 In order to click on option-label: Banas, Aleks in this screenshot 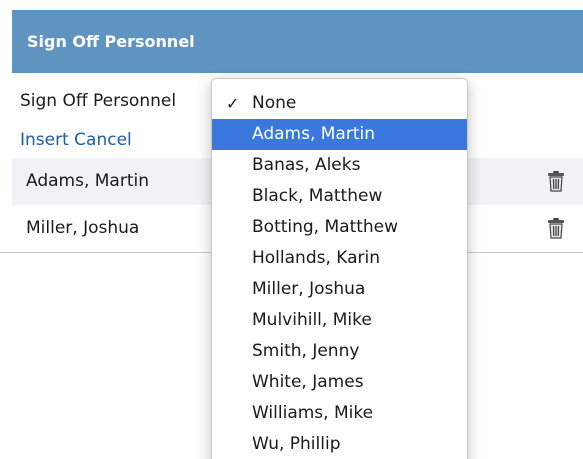, I will do `click(306, 165)`.